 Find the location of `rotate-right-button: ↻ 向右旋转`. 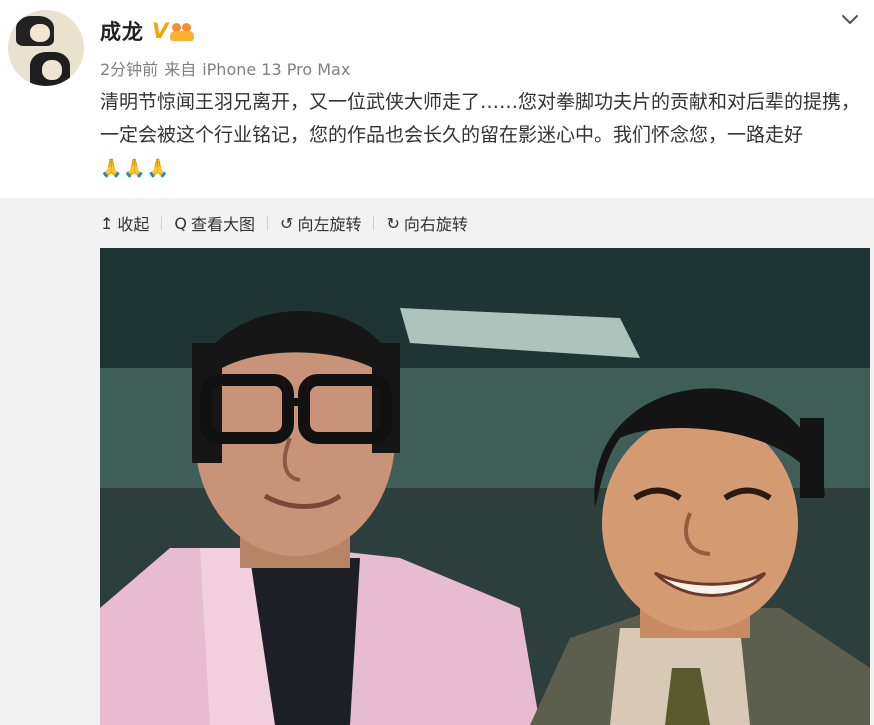

rotate-right-button: ↻ 向右旋转 is located at coordinates (426, 223).